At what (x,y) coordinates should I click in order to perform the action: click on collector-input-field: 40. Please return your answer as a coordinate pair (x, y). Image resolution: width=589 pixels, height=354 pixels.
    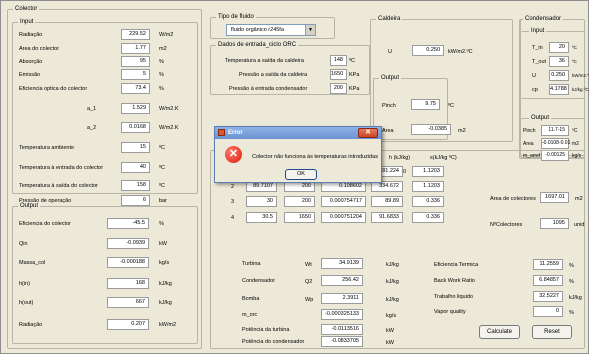
    Looking at the image, I should click on (135, 167).